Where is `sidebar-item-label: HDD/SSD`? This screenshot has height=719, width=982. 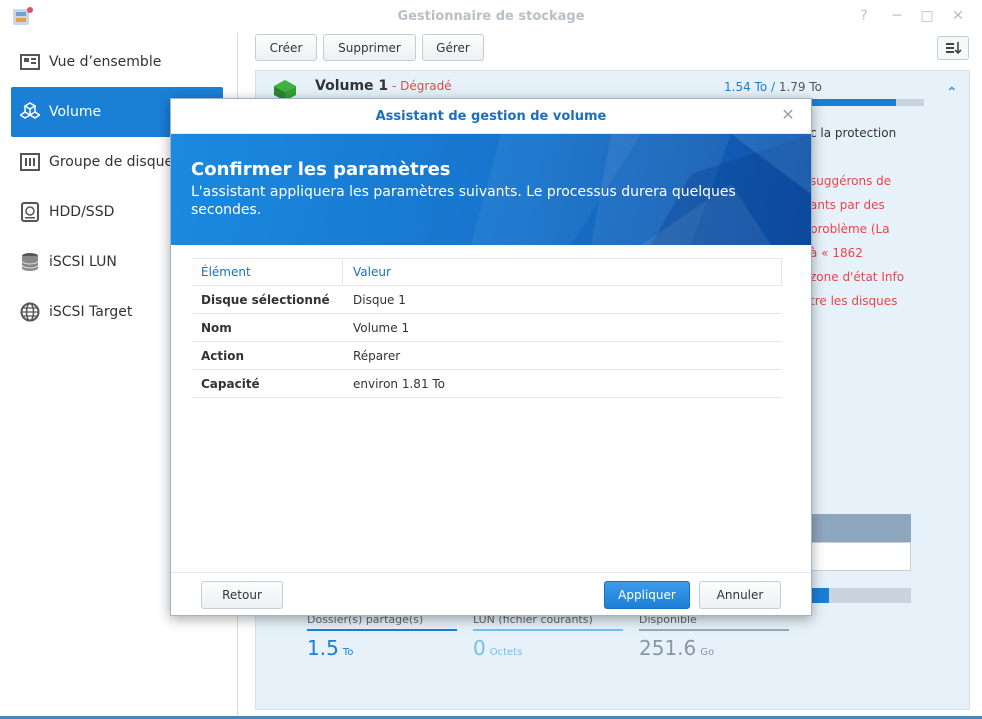
sidebar-item-label: HDD/SSD is located at coordinates (82, 212).